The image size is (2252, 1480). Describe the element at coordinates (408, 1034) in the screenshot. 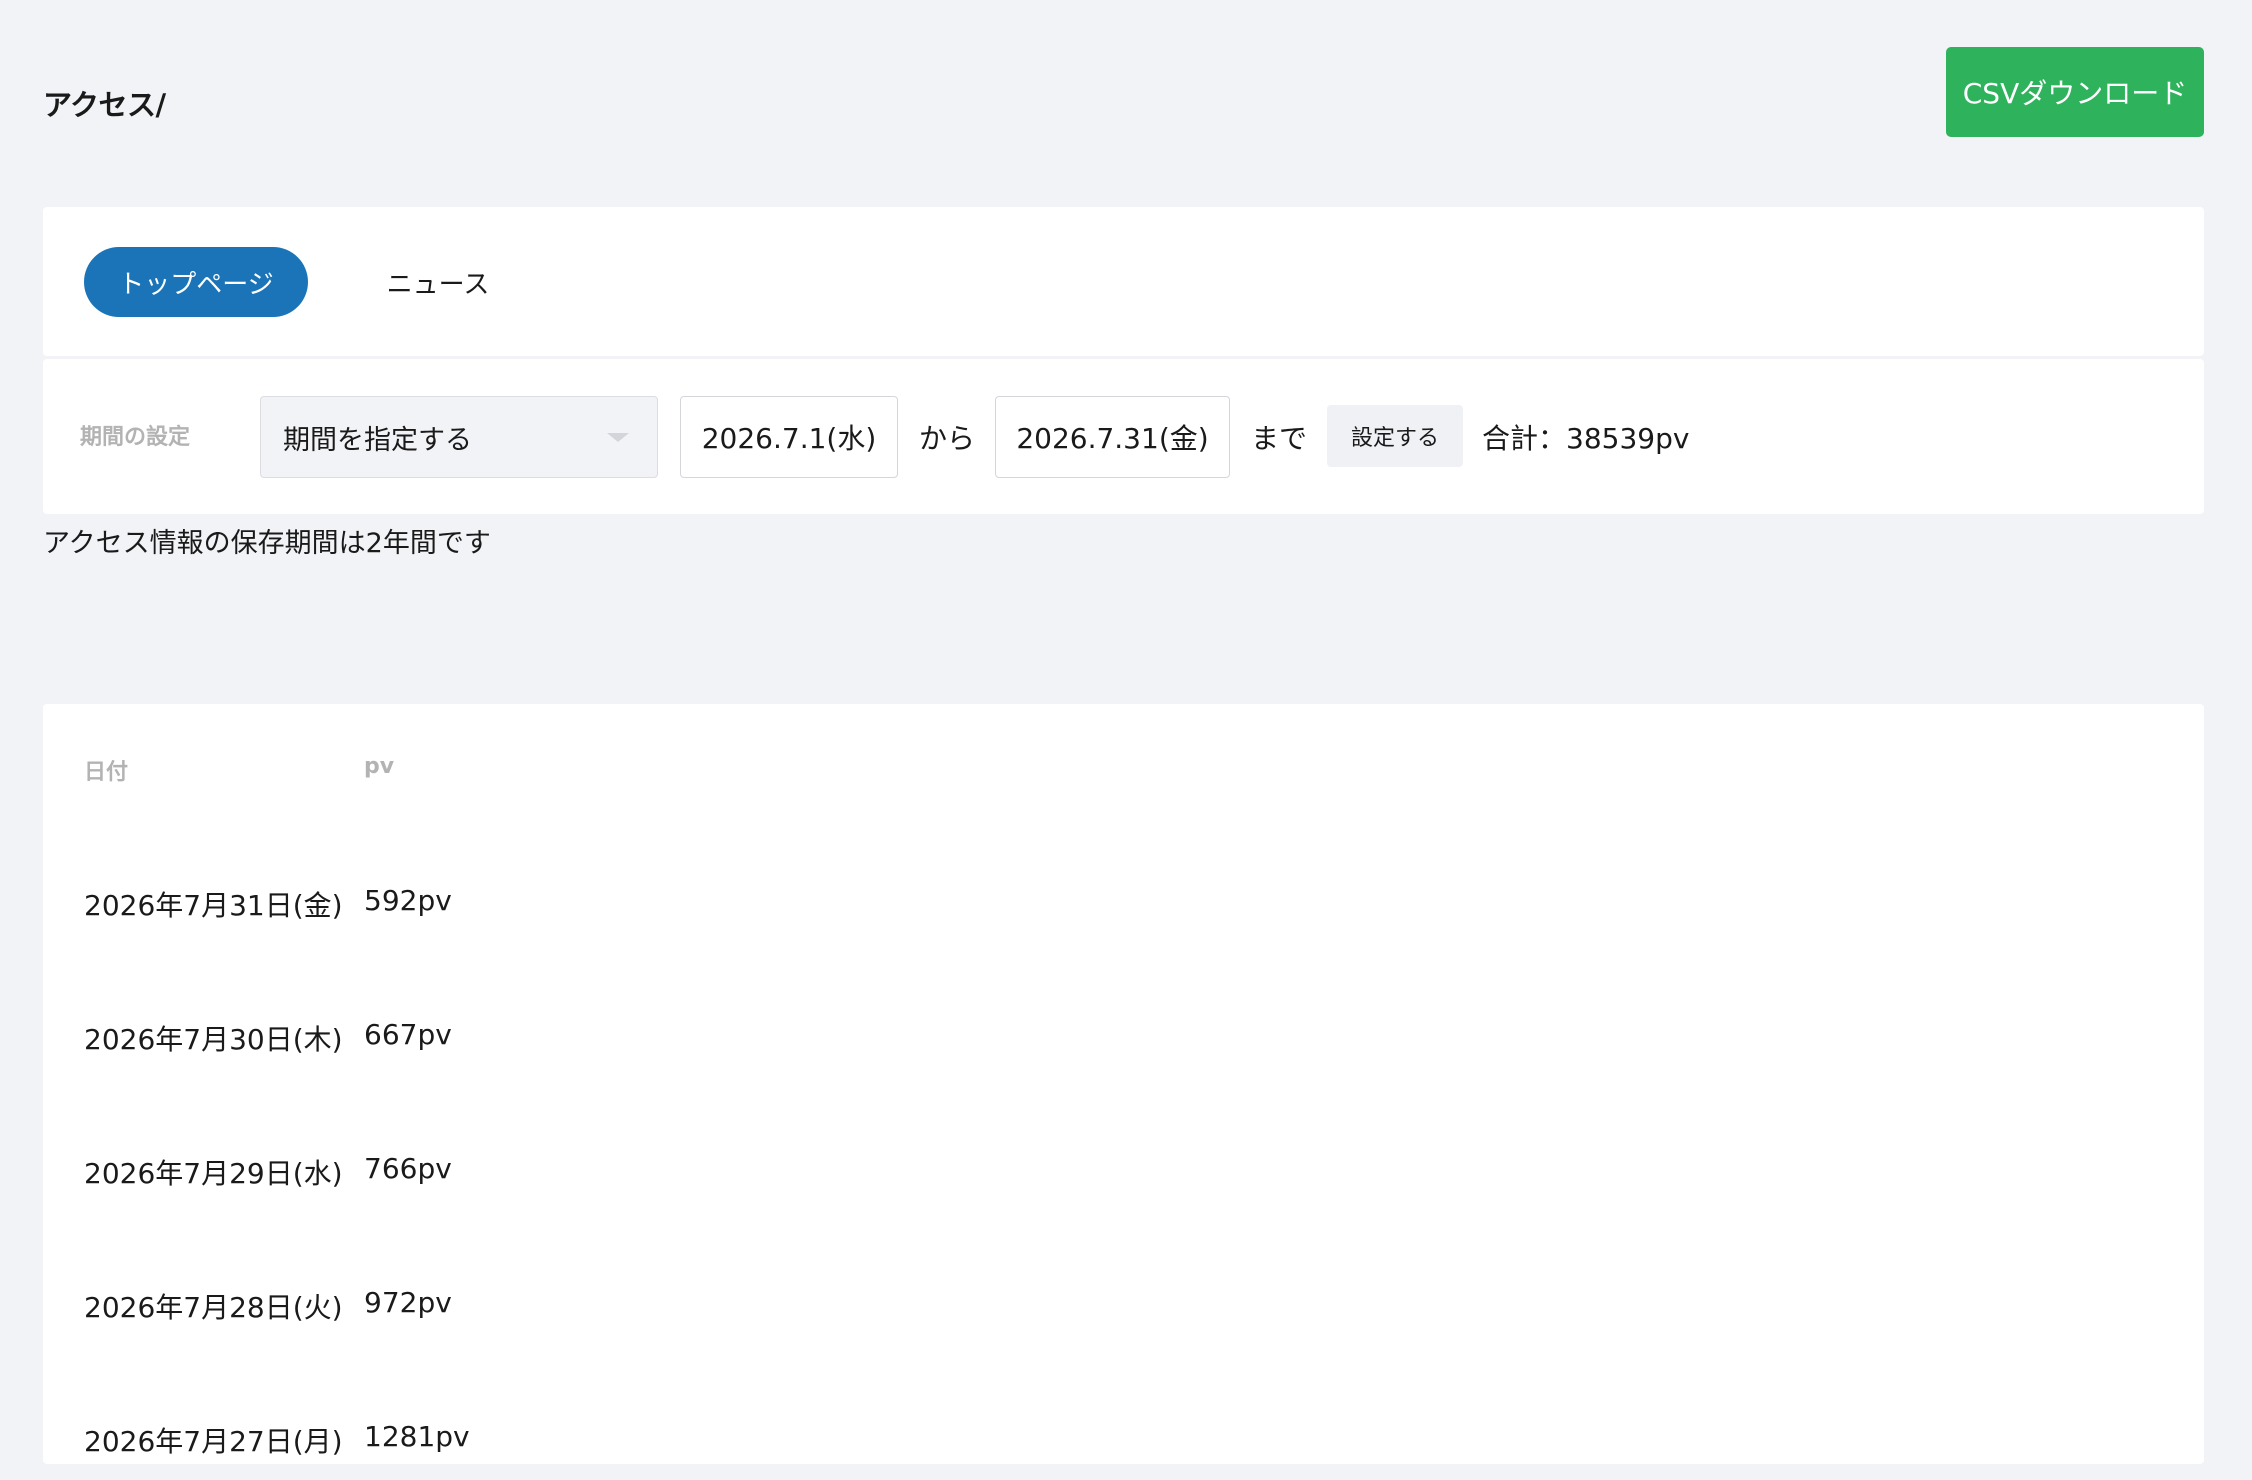

I see `row-pv: 667pv` at that location.